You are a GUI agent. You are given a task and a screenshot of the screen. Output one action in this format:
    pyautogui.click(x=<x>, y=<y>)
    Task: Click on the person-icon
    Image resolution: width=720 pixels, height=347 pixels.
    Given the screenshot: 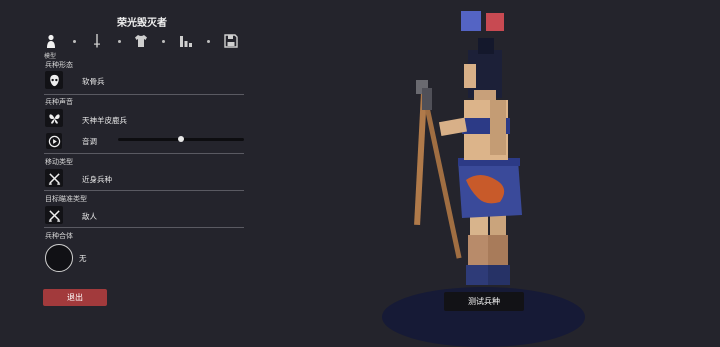 What is the action you would take?
    pyautogui.click(x=51, y=41)
    